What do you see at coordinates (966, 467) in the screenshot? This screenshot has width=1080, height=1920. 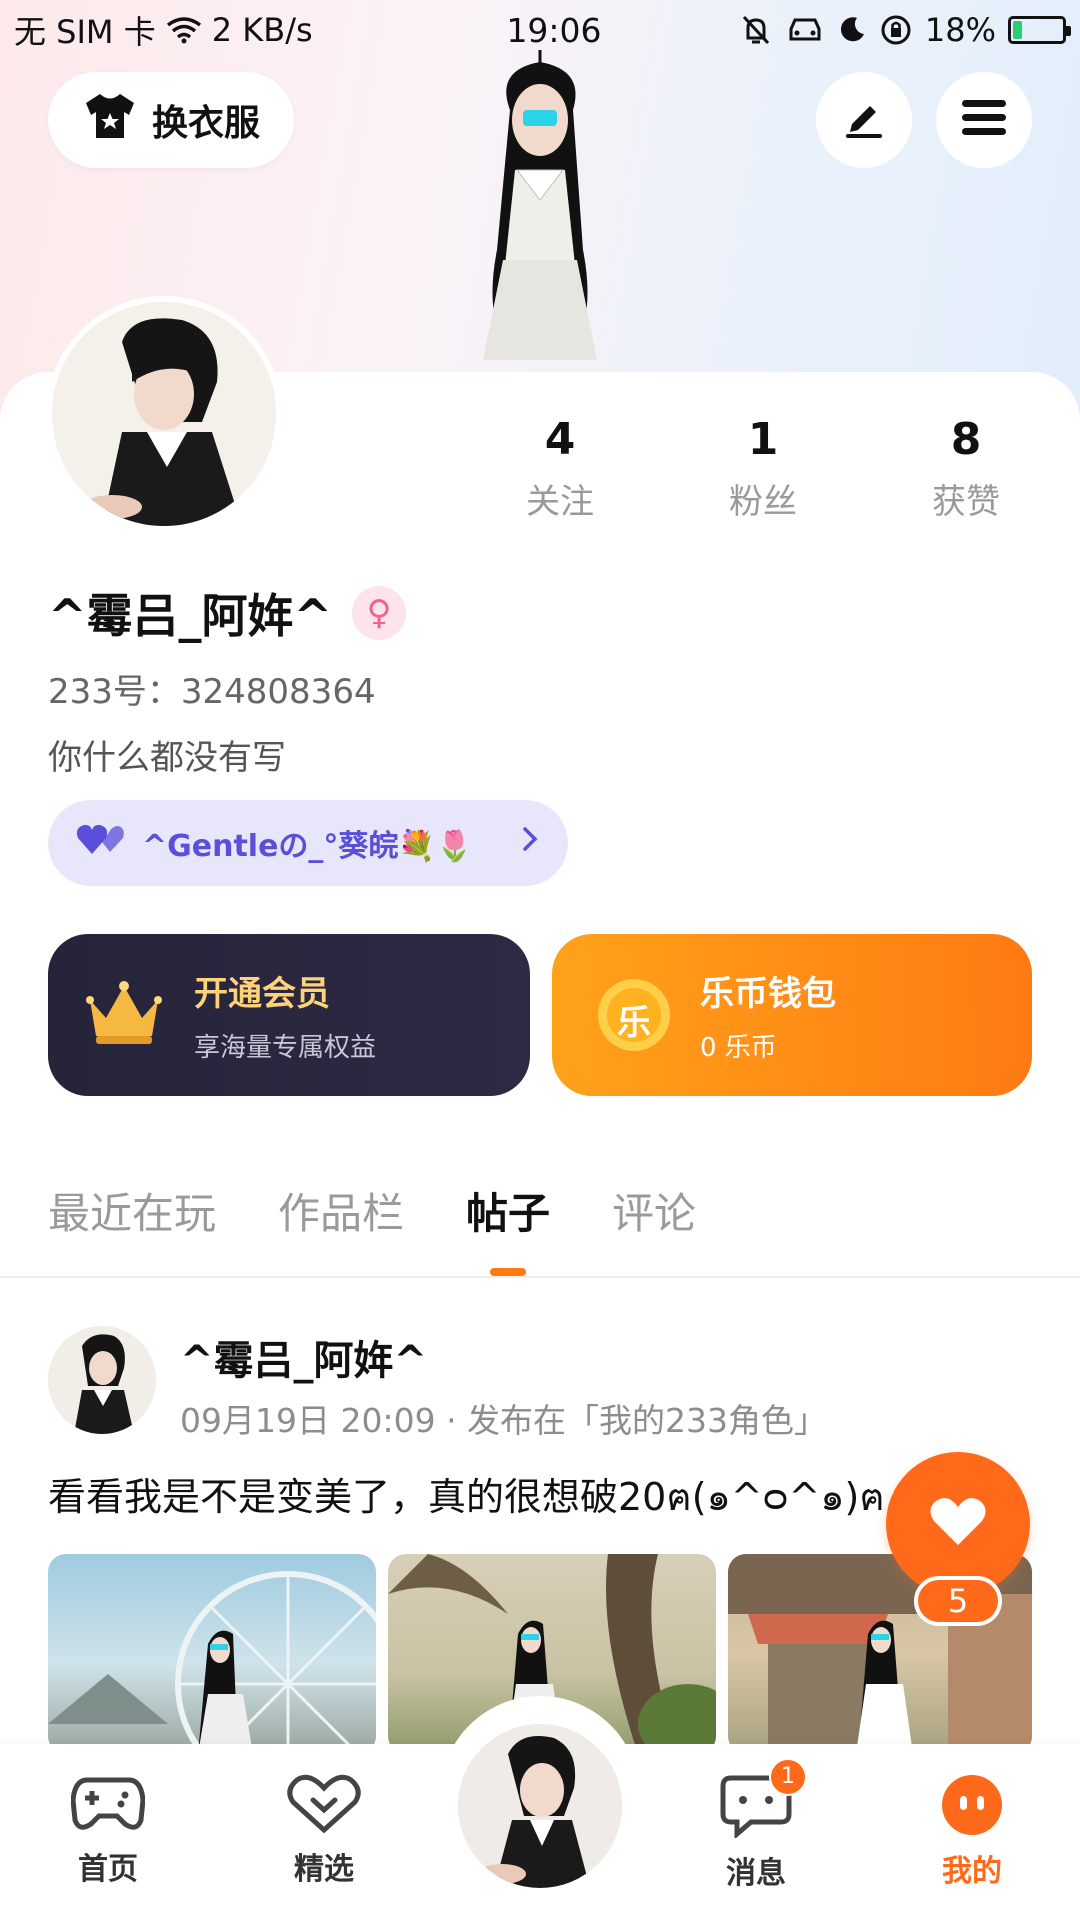 I see `likes-stat: 8 获赞` at bounding box center [966, 467].